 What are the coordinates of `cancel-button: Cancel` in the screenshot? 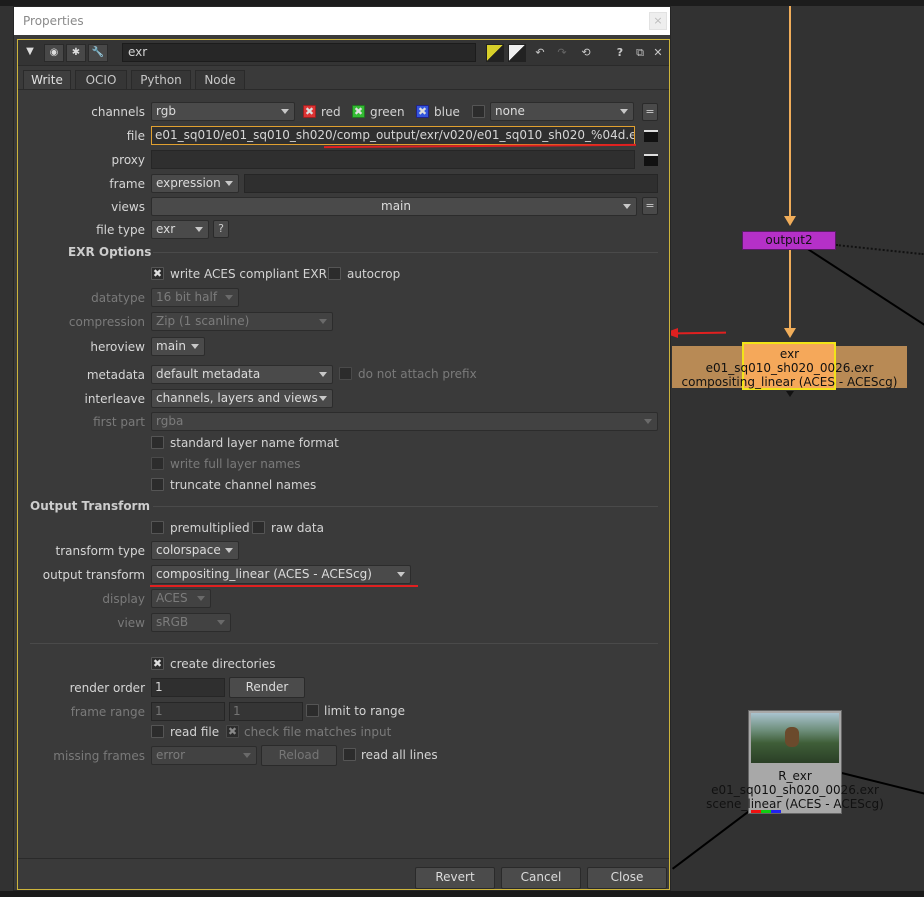 It's located at (541, 878).